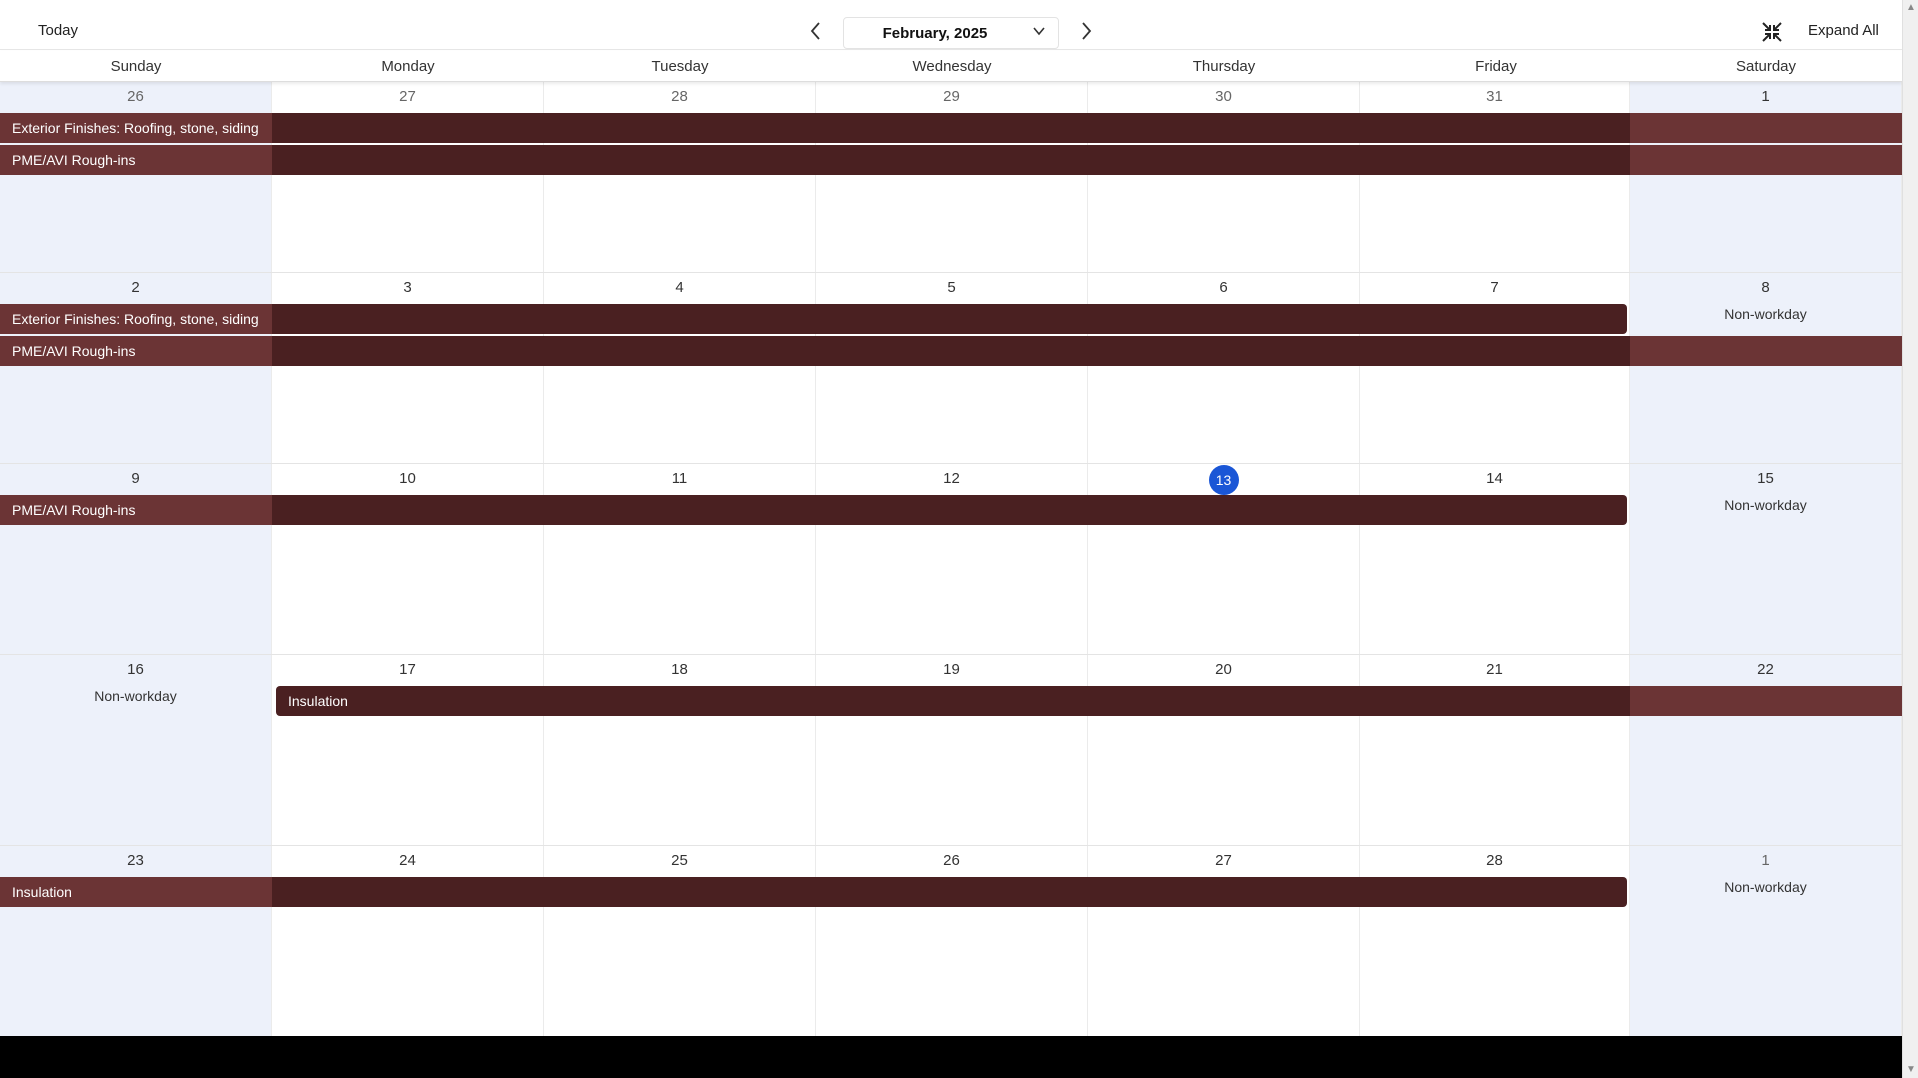 The width and height of the screenshot is (1918, 1078). What do you see at coordinates (407, 287) in the screenshot?
I see `day-number: 3` at bounding box center [407, 287].